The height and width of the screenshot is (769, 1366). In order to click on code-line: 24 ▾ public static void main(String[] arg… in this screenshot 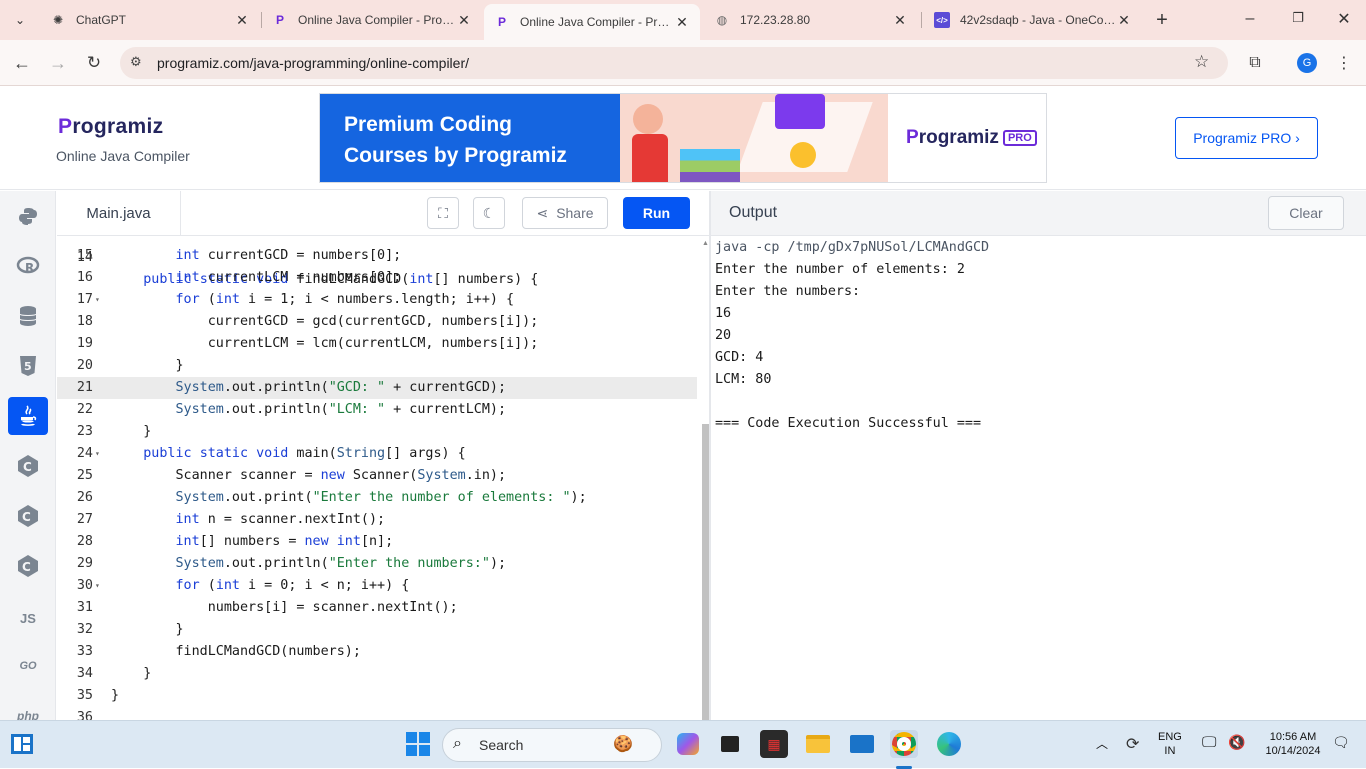, I will do `click(377, 454)`.